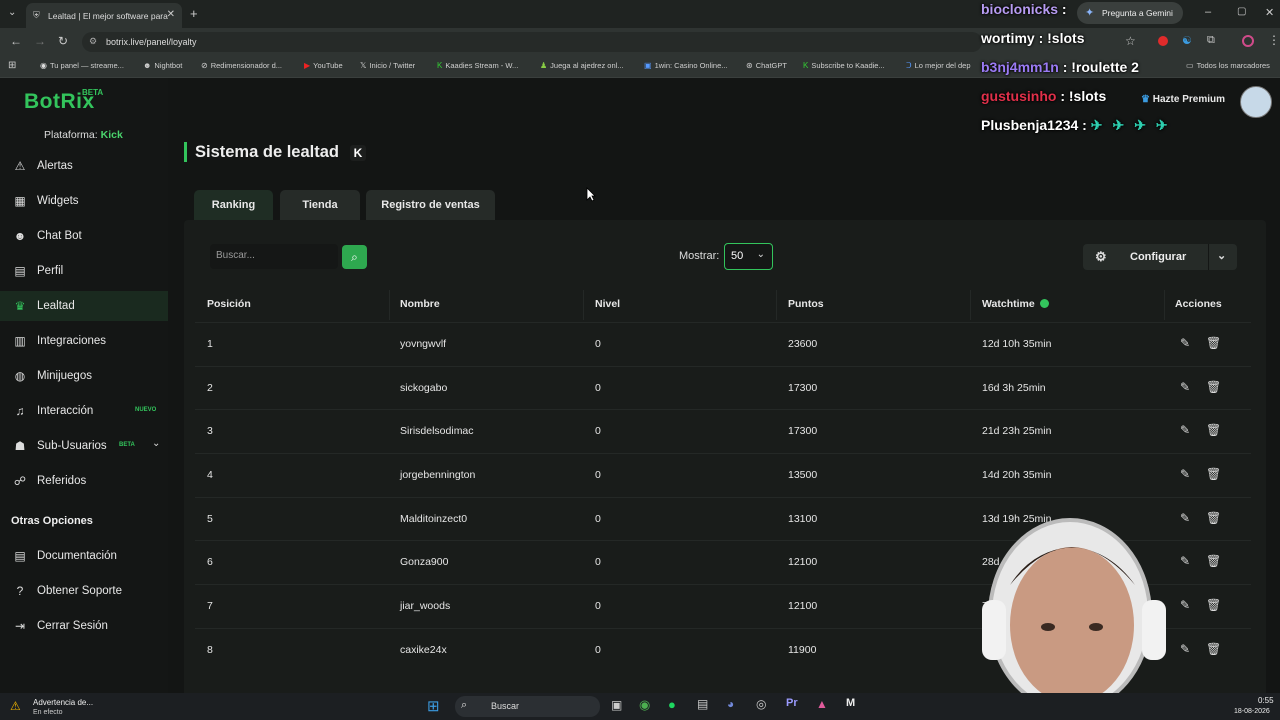  What do you see at coordinates (40, 41) in the screenshot?
I see `forward-icon: →` at bounding box center [40, 41].